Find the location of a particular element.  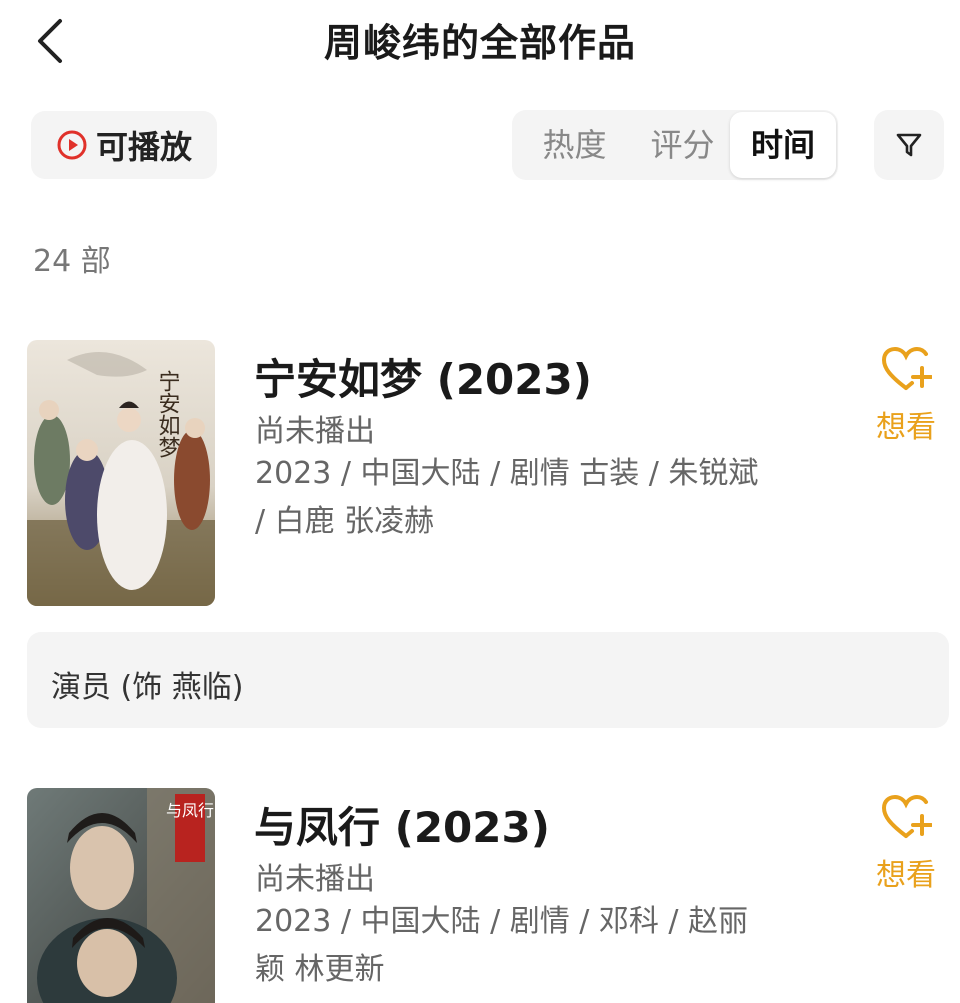

filter-funnel-icon is located at coordinates (909, 145).